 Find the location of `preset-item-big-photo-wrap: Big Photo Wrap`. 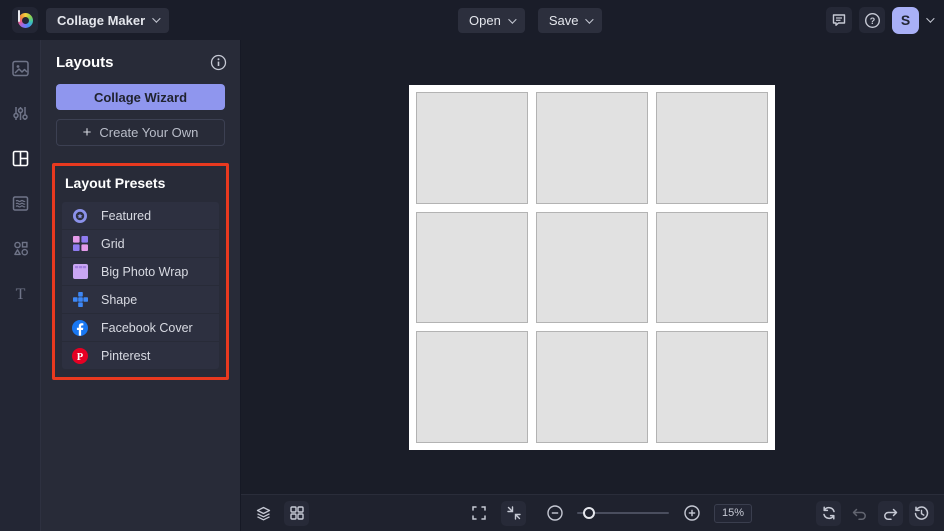

preset-item-big-photo-wrap: Big Photo Wrap is located at coordinates (140, 271).